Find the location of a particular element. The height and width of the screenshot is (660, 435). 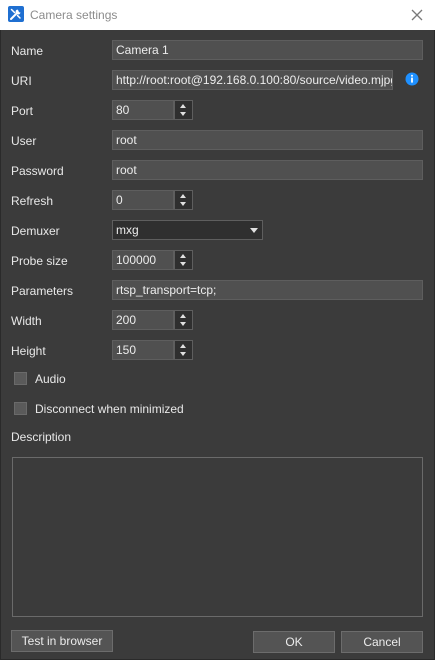

audio-label: Audio is located at coordinates (50, 379).